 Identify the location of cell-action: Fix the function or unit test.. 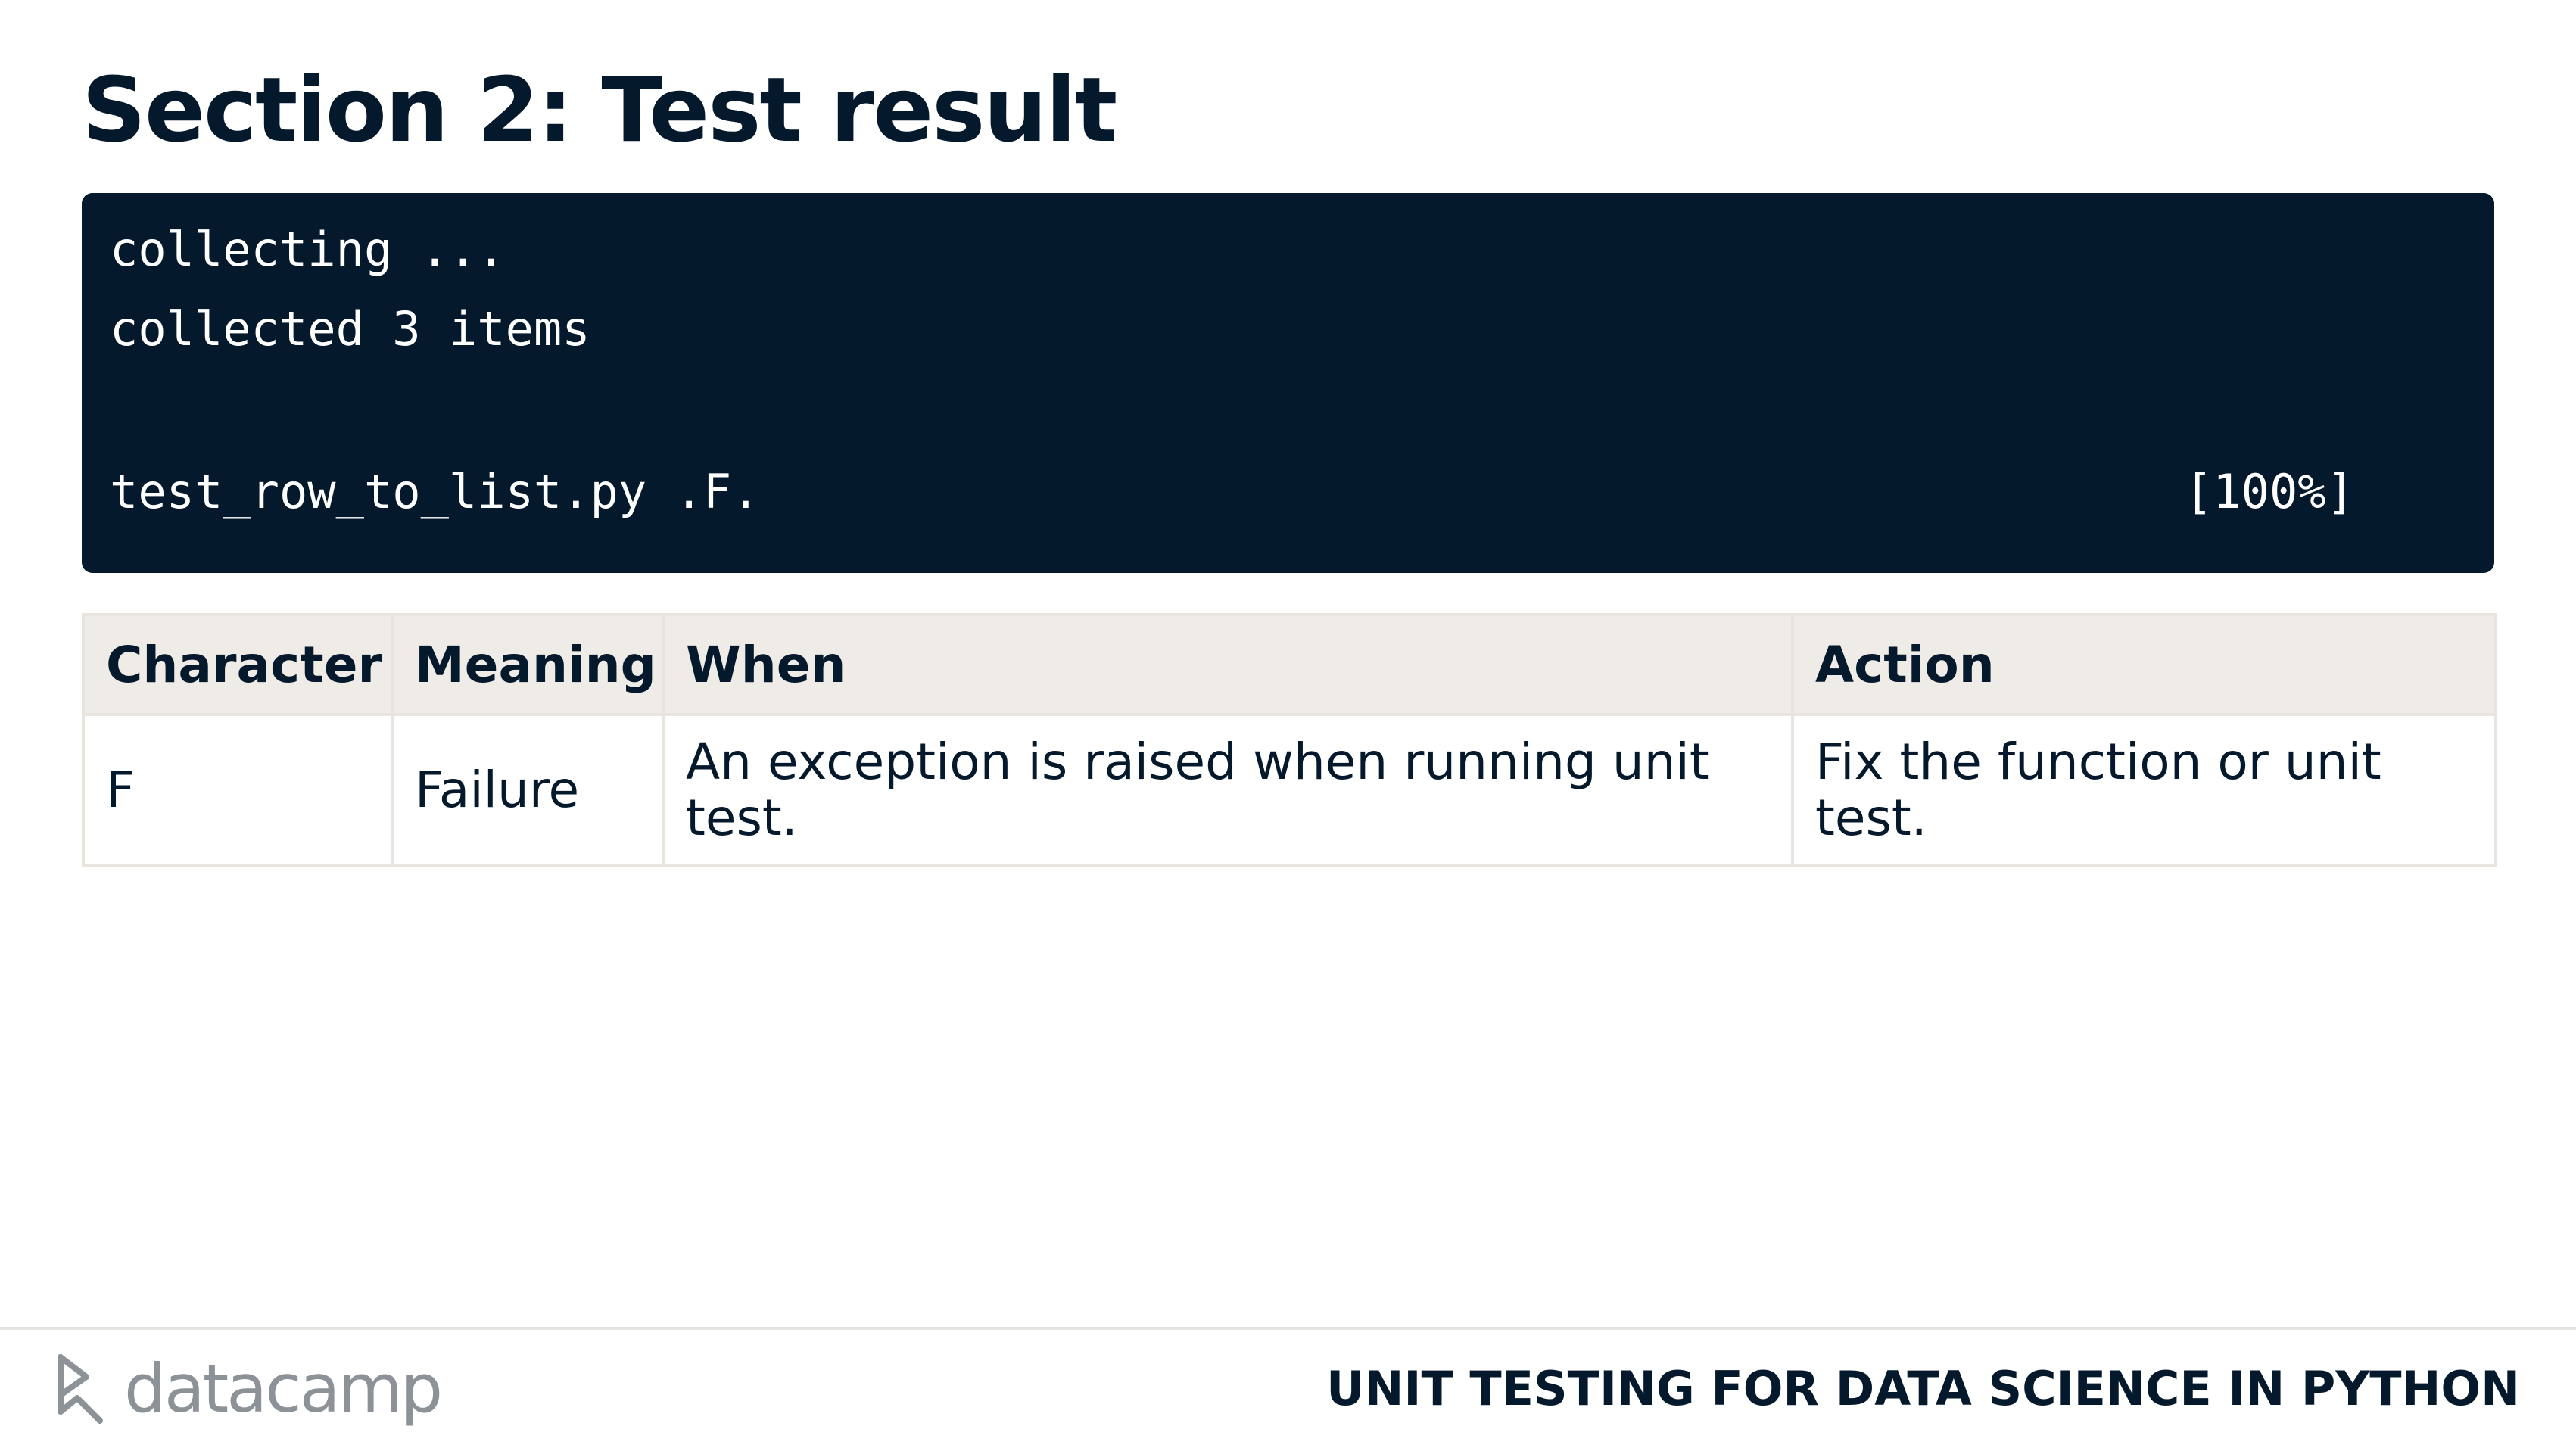
(2144, 790).